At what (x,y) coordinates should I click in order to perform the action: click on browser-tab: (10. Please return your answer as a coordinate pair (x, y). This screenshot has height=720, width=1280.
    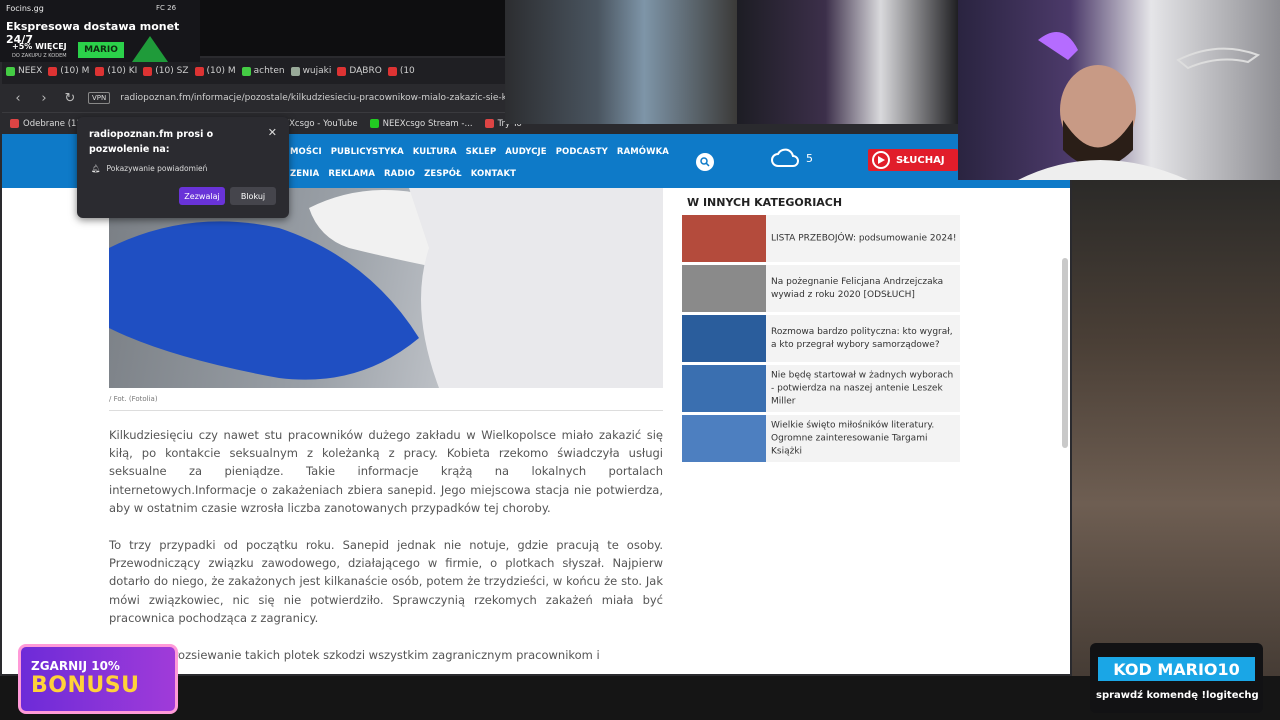
    Looking at the image, I should click on (401, 71).